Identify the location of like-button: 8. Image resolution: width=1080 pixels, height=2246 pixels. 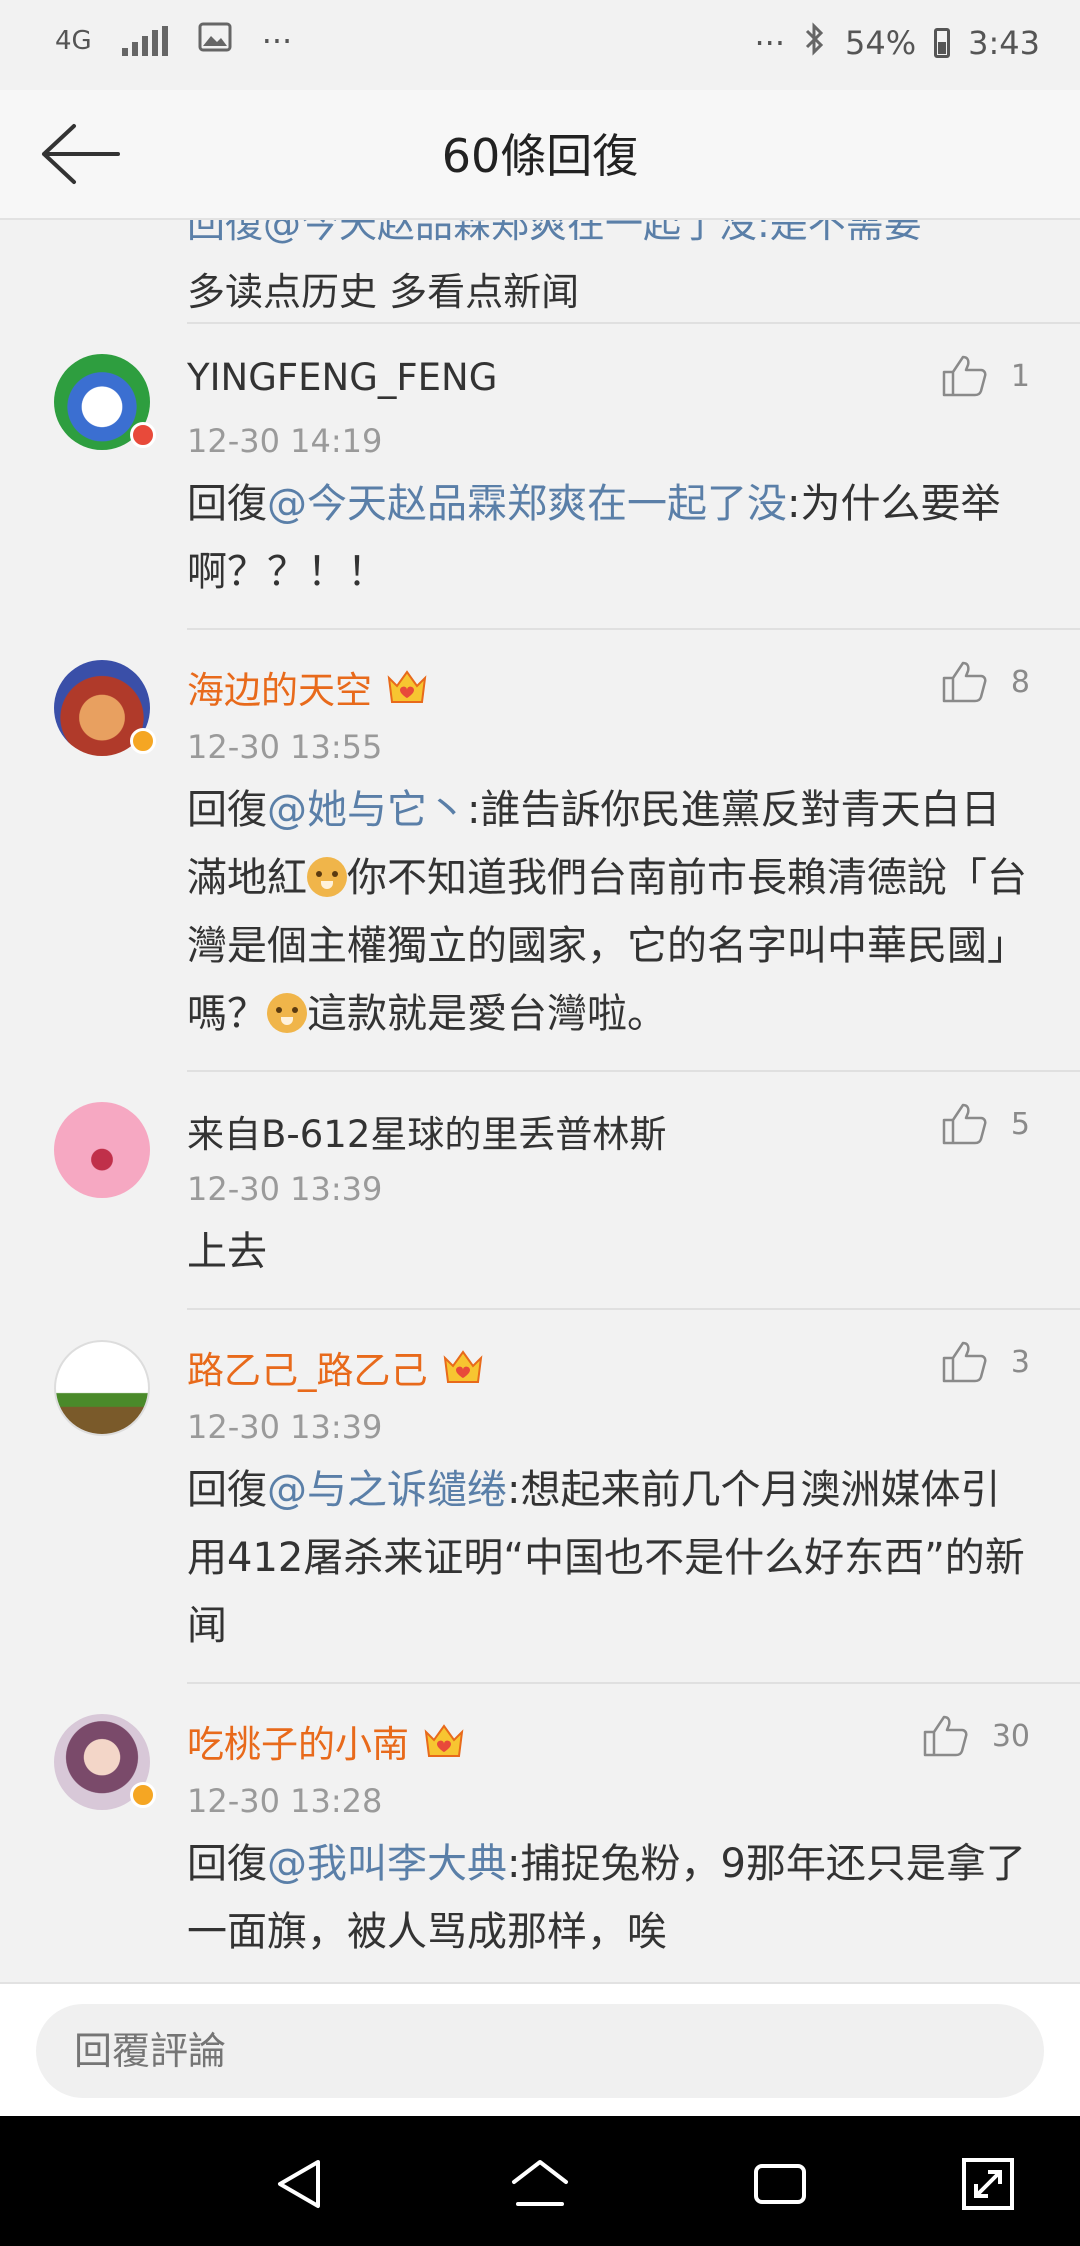
(985, 682).